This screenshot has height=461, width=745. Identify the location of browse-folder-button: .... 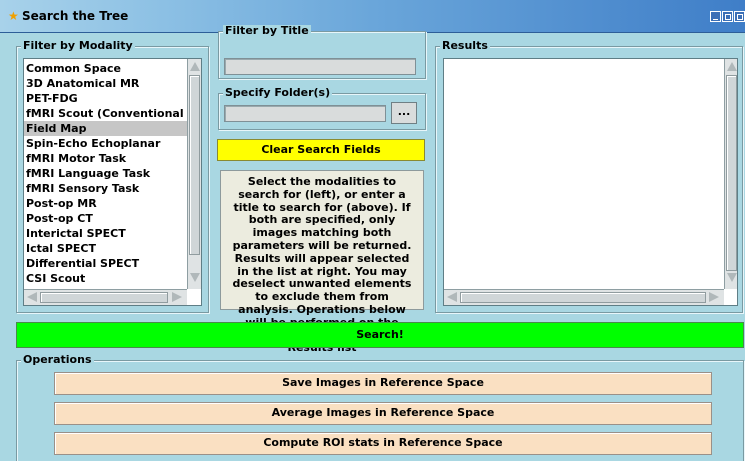
(404, 113).